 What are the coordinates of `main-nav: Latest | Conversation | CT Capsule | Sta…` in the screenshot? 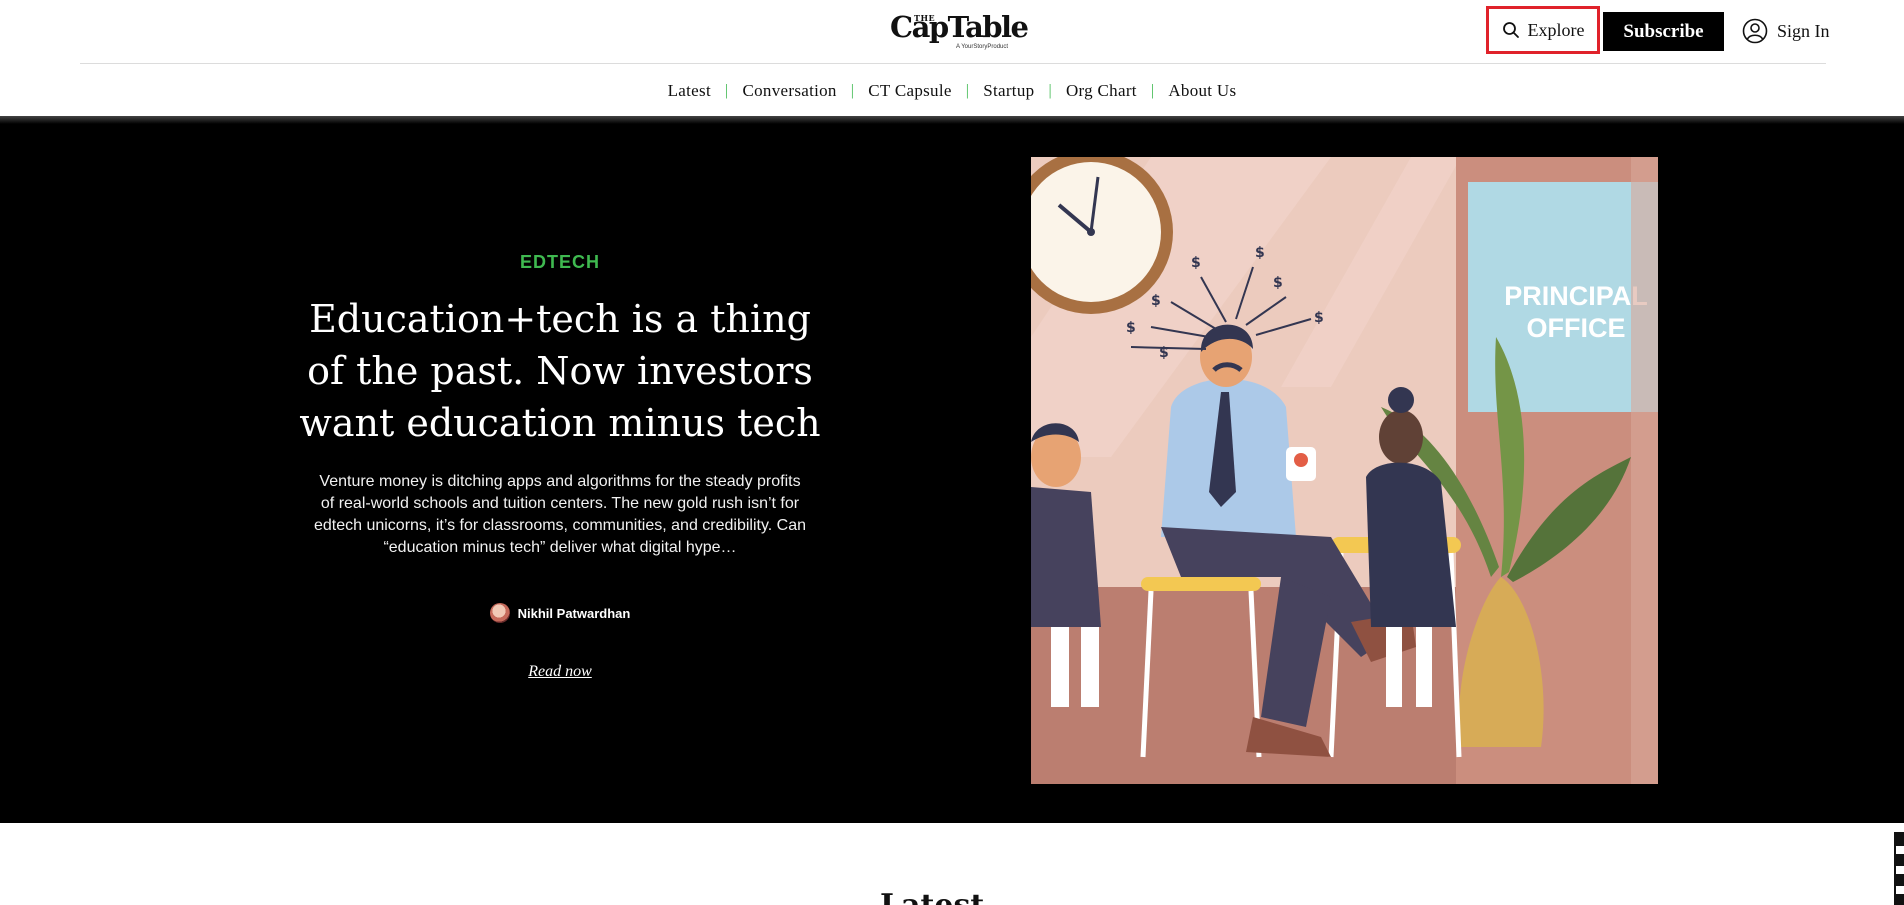 It's located at (952, 91).